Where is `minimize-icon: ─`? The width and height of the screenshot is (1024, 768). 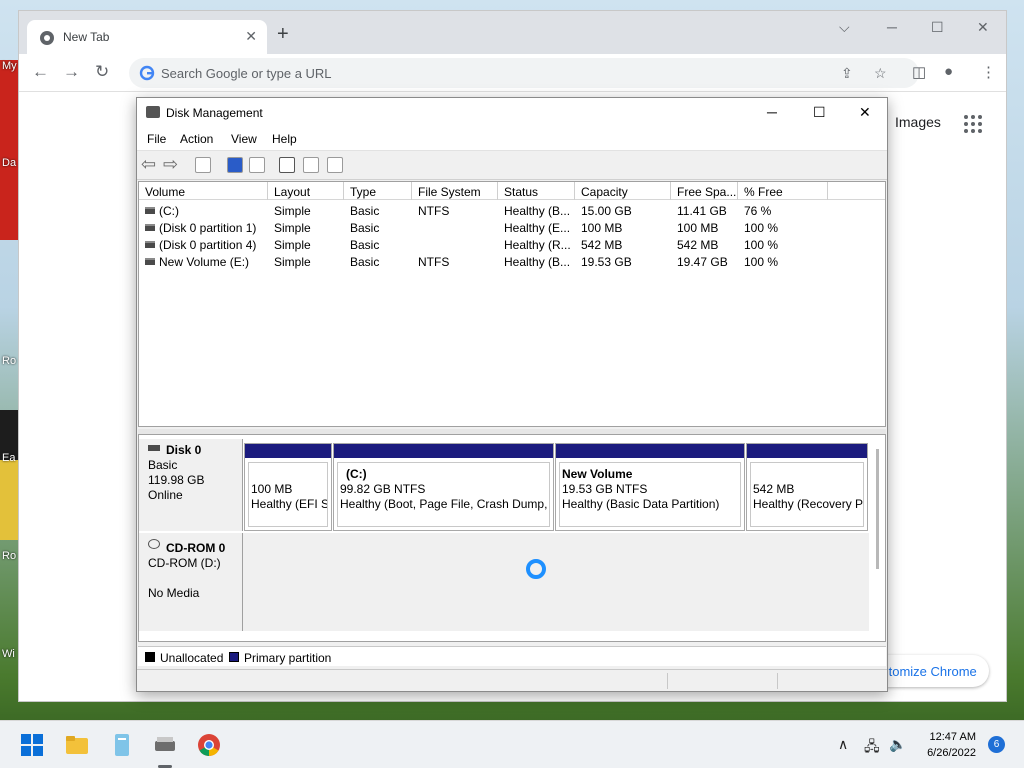
minimize-icon: ─ is located at coordinates (892, 27).